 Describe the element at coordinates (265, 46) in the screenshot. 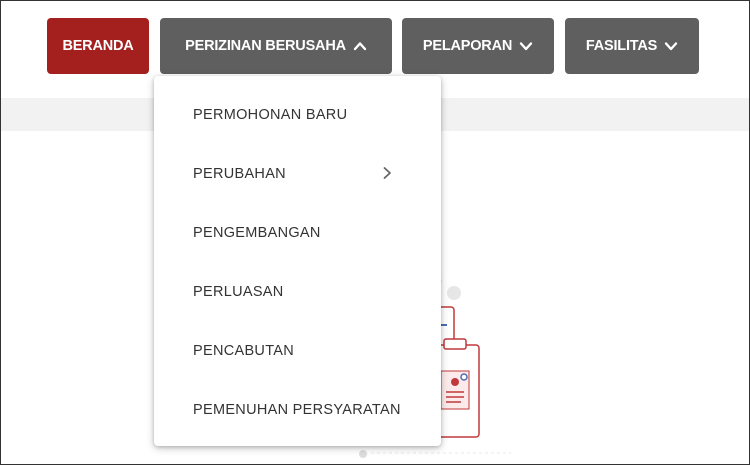

I see `perizinan-berusaha-label: PERIZINAN BERUSAHA` at that location.